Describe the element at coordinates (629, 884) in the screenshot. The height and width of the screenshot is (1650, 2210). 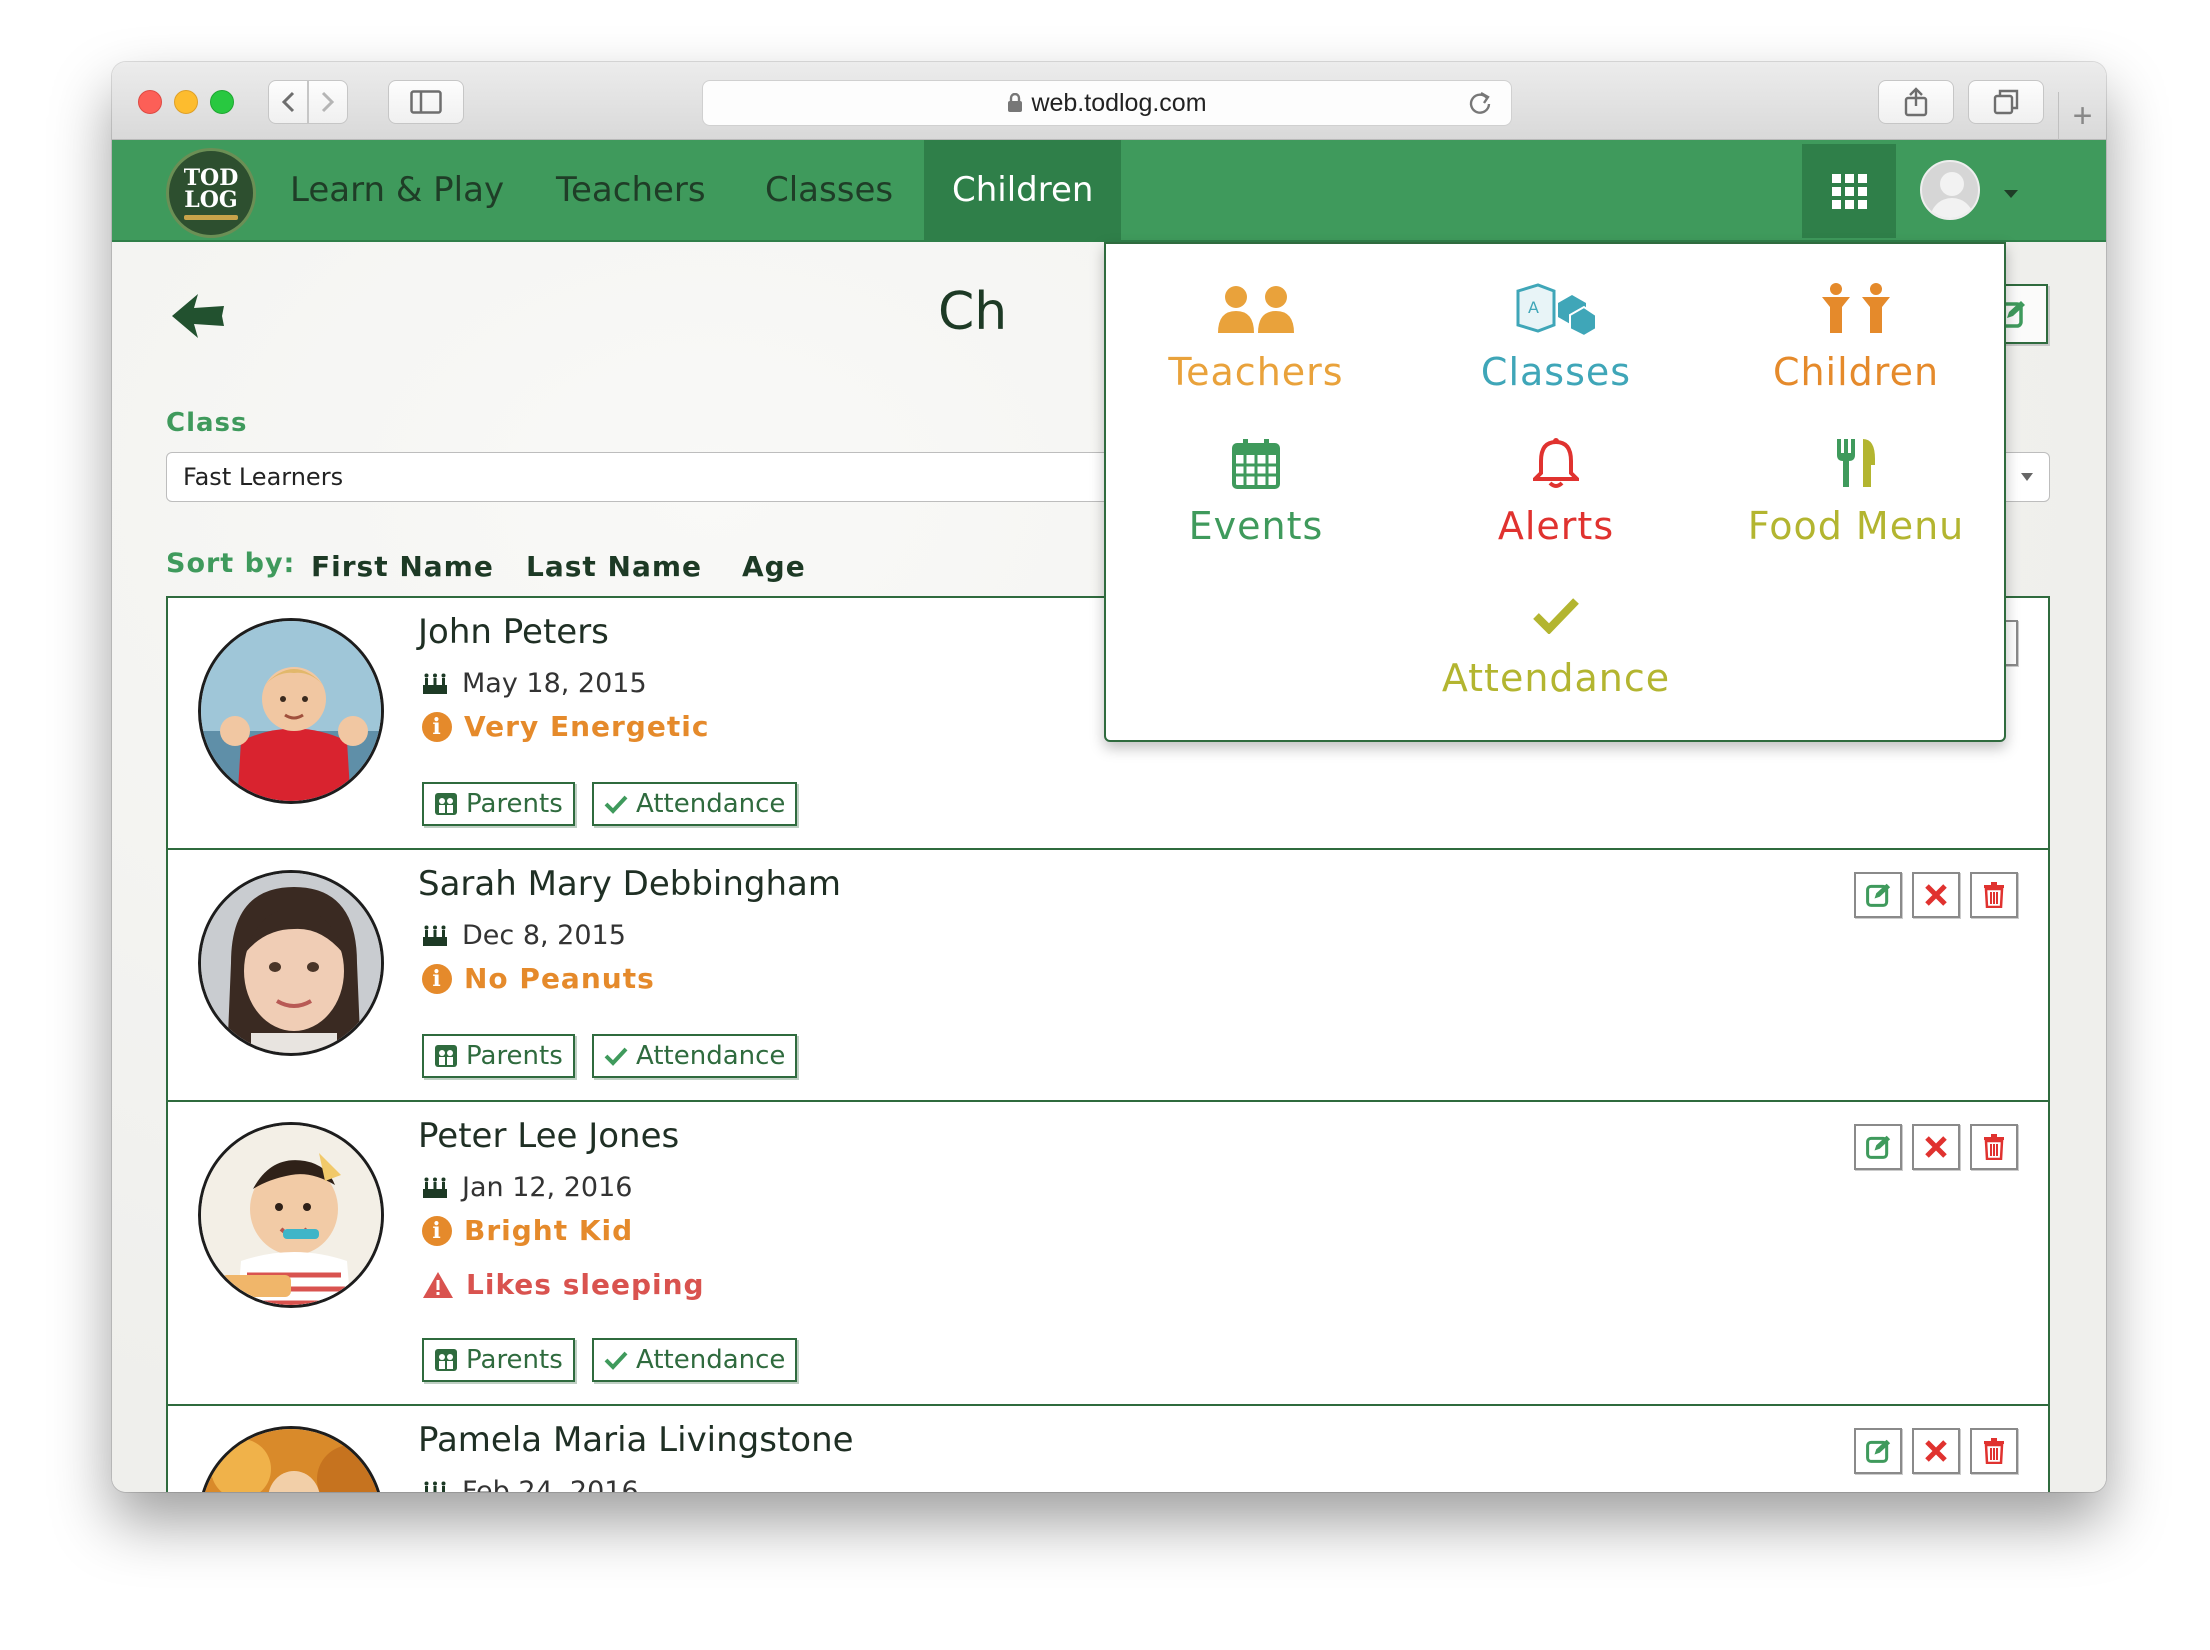
I see `child-name: Sarah Mary Debbingham` at that location.